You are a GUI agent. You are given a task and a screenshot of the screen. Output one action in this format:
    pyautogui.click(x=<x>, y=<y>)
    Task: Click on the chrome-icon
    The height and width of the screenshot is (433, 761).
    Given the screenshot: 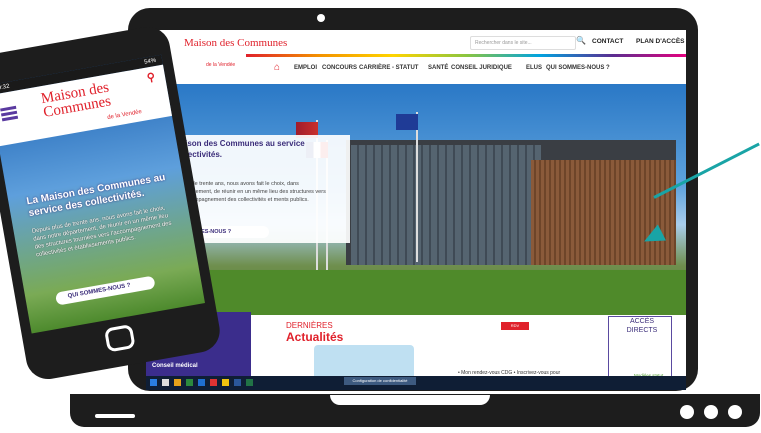 What is the action you would take?
    pyautogui.click(x=225, y=382)
    